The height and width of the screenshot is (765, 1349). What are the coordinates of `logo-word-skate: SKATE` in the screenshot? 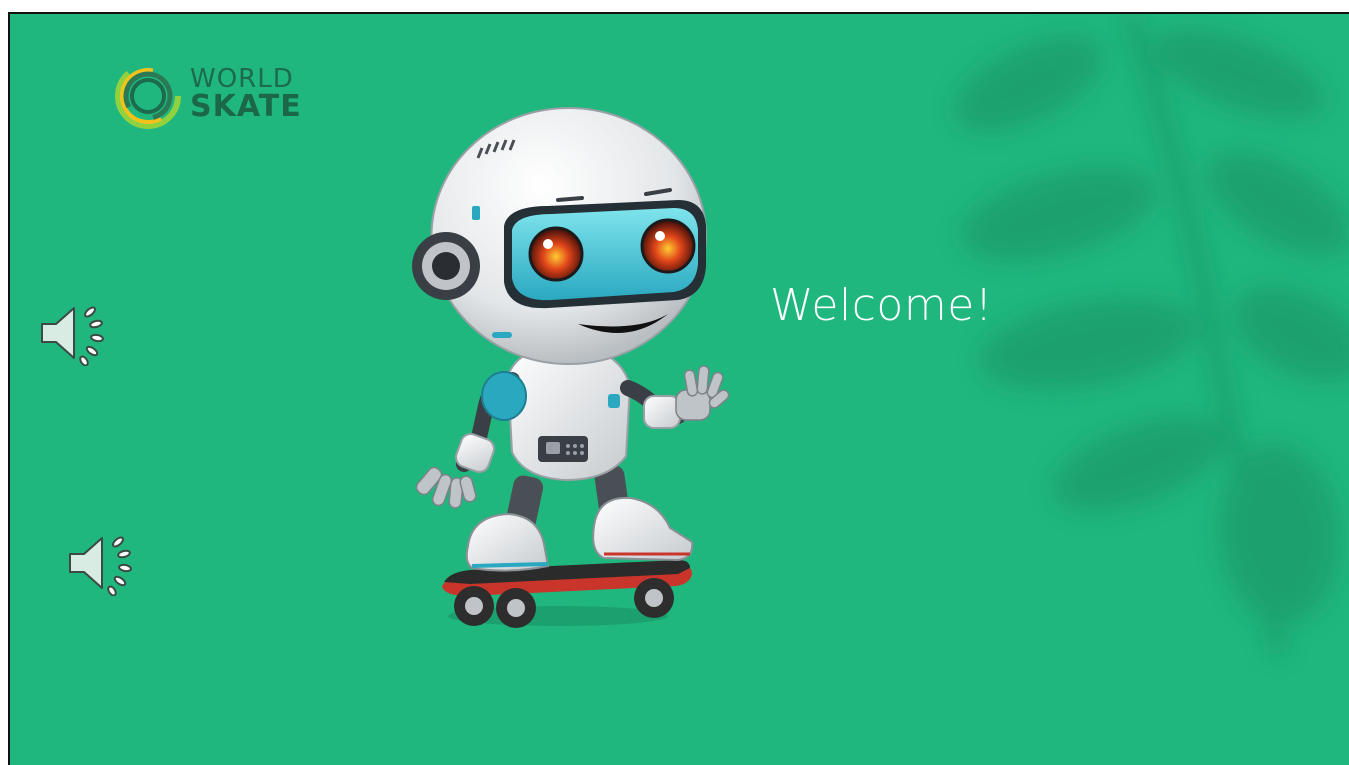 It's located at (246, 106).